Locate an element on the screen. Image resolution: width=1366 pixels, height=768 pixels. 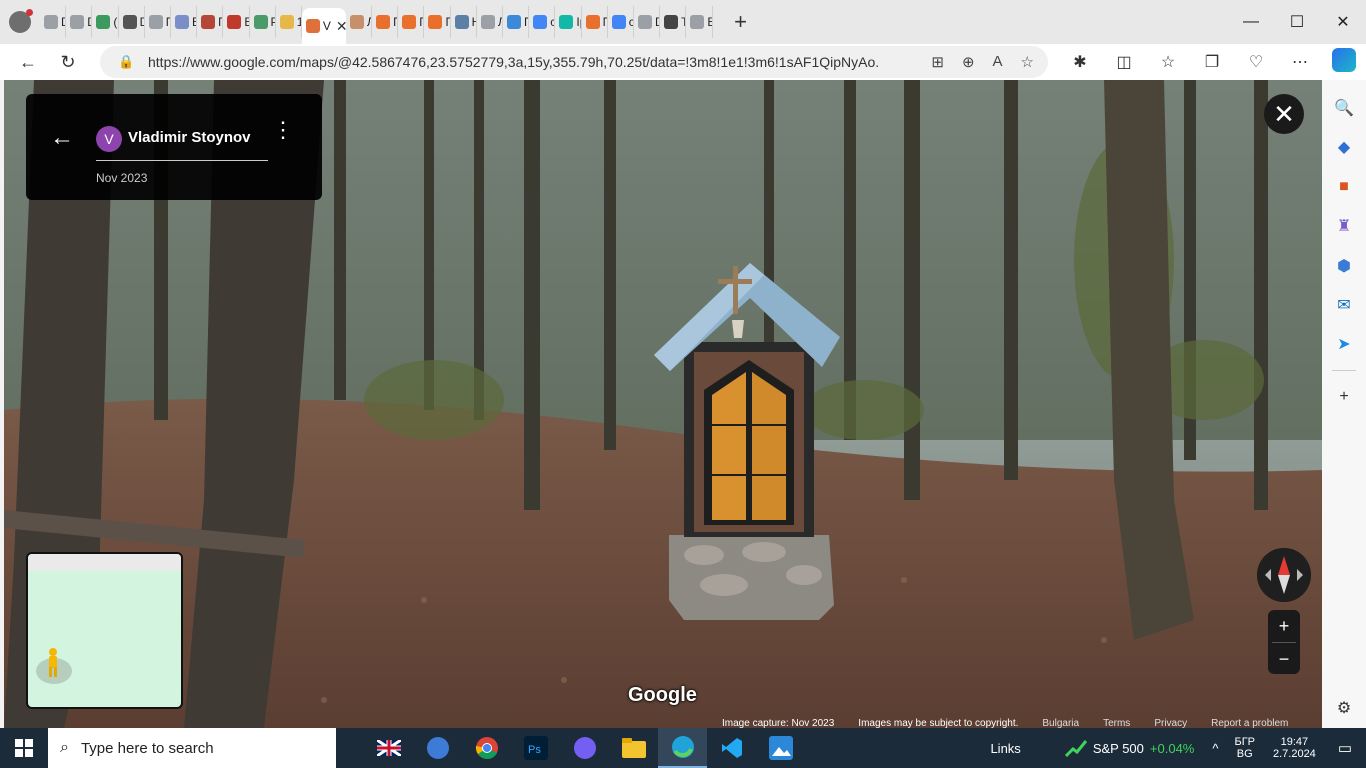
extensions-icon: ✱ is located at coordinates (1080, 62).